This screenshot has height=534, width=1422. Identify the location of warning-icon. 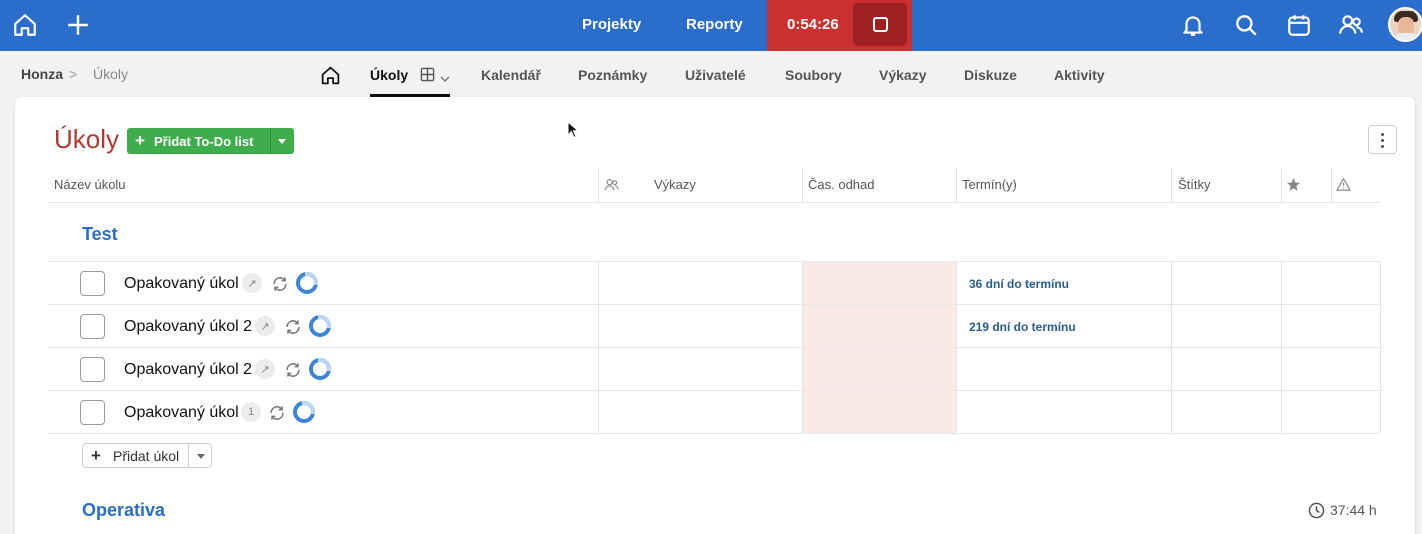
(1343, 184).